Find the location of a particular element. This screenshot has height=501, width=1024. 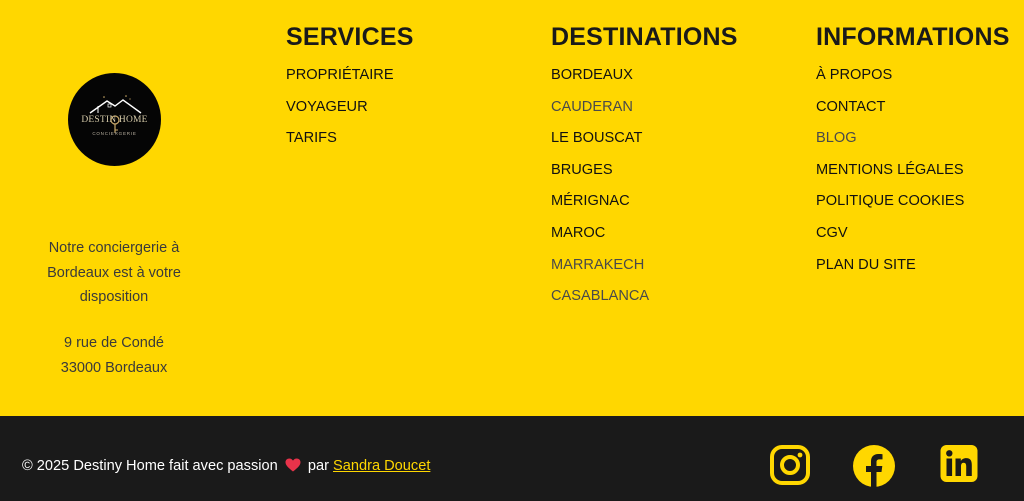

copyright-text: © 2025 Destiny Home fait avec passion is located at coordinates (150, 466).